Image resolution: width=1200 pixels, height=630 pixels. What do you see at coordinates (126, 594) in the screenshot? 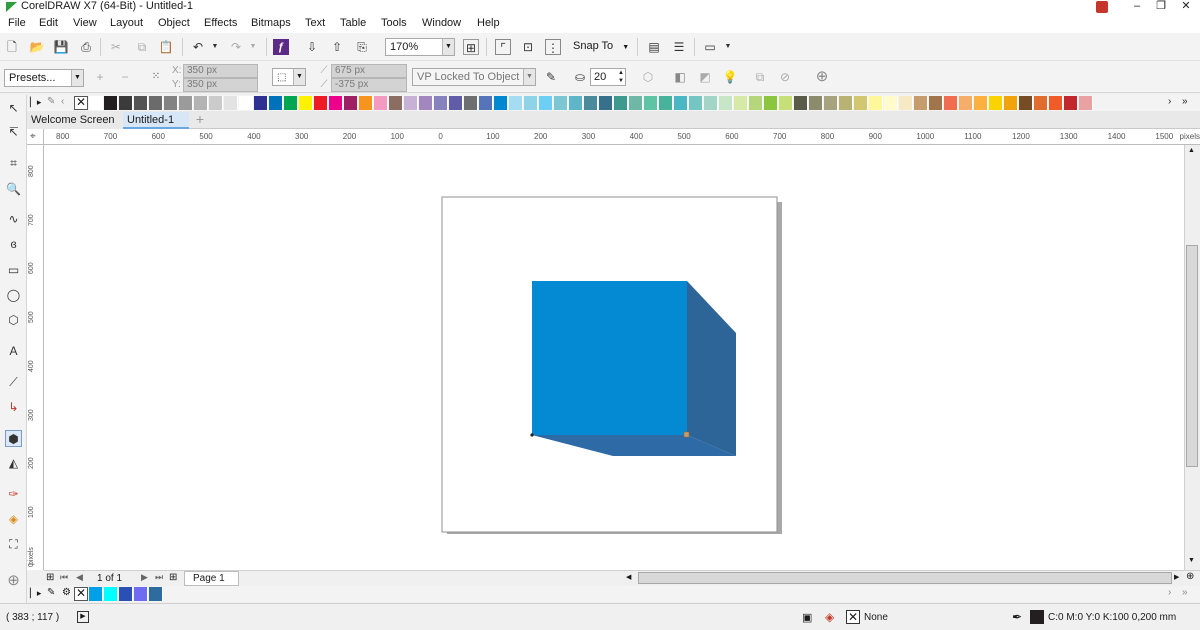
I see `doc-palette-swatch` at bounding box center [126, 594].